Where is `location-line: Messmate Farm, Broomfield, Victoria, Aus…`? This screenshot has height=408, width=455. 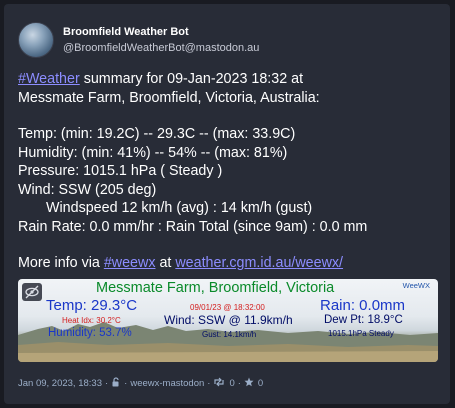 location-line: Messmate Farm, Broomfield, Victoria, Aus… is located at coordinates (169, 97).